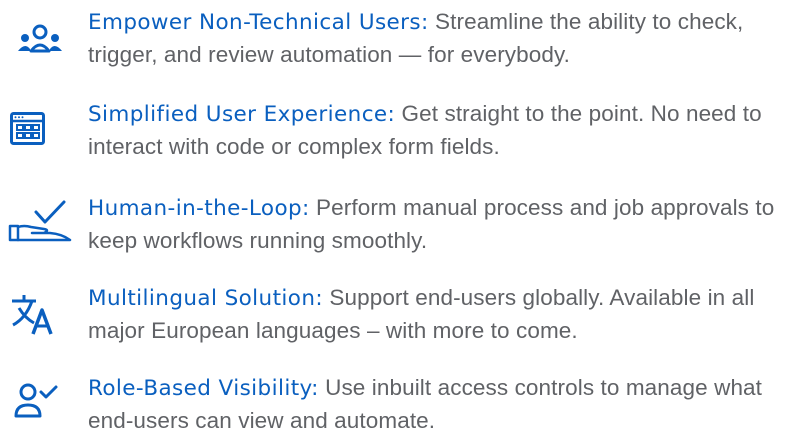  What do you see at coordinates (39, 317) in the screenshot?
I see `translate-icon` at bounding box center [39, 317].